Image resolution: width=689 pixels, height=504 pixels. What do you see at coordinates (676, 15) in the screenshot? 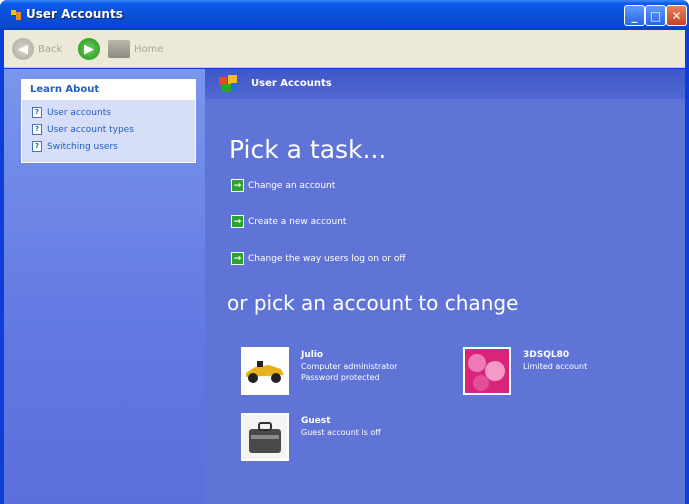
I see `close-button: ✕` at bounding box center [676, 15].